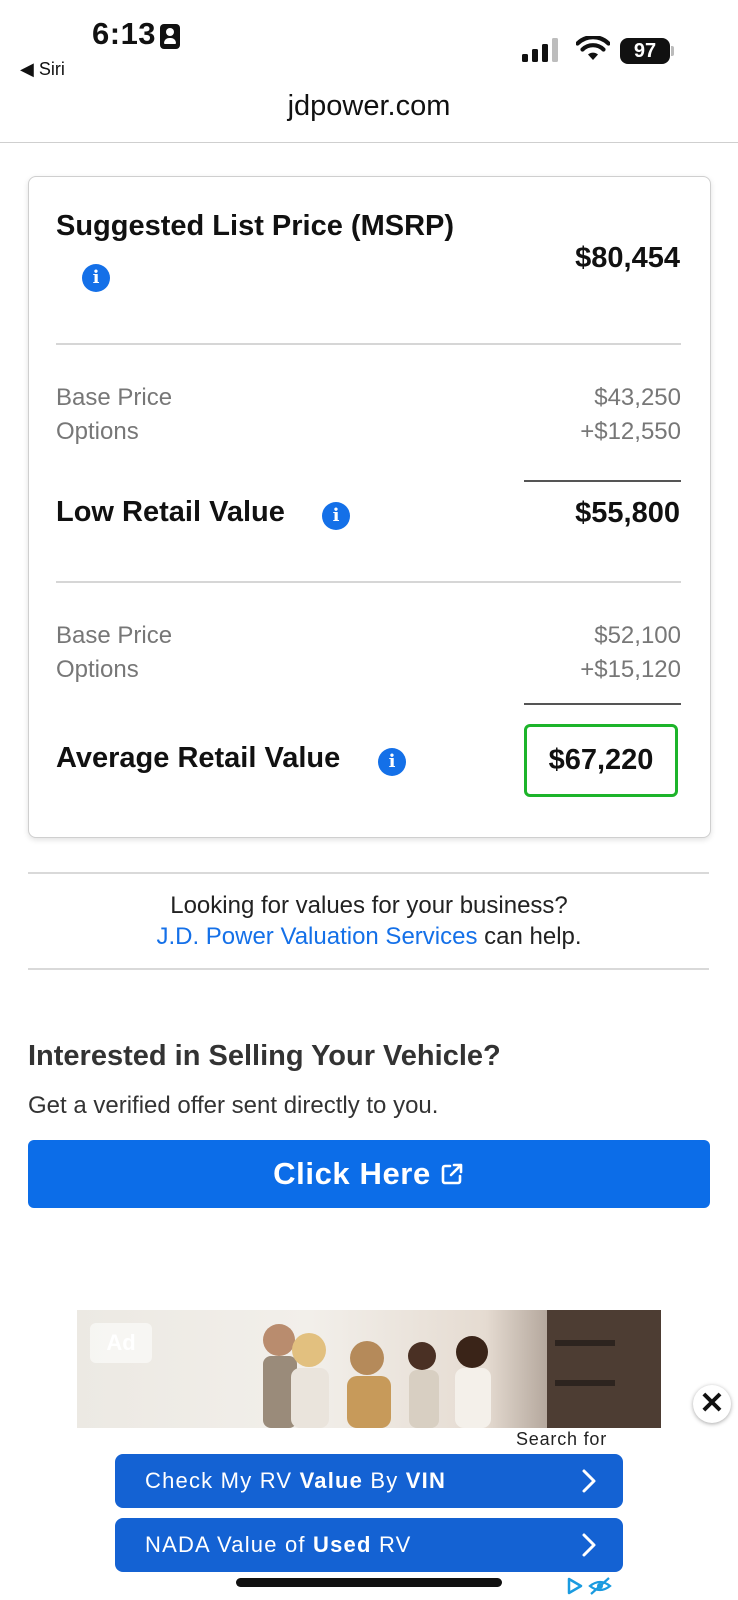  What do you see at coordinates (336, 516) in the screenshot?
I see `low-retail-info-icon: i` at bounding box center [336, 516].